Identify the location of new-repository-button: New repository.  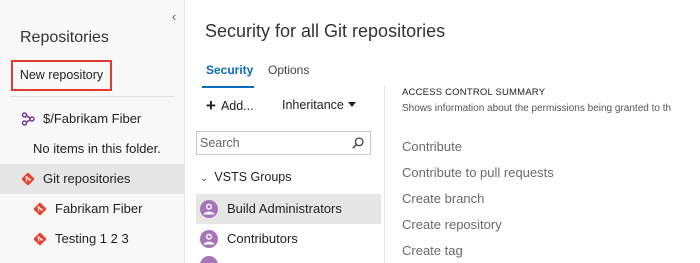
(61, 75).